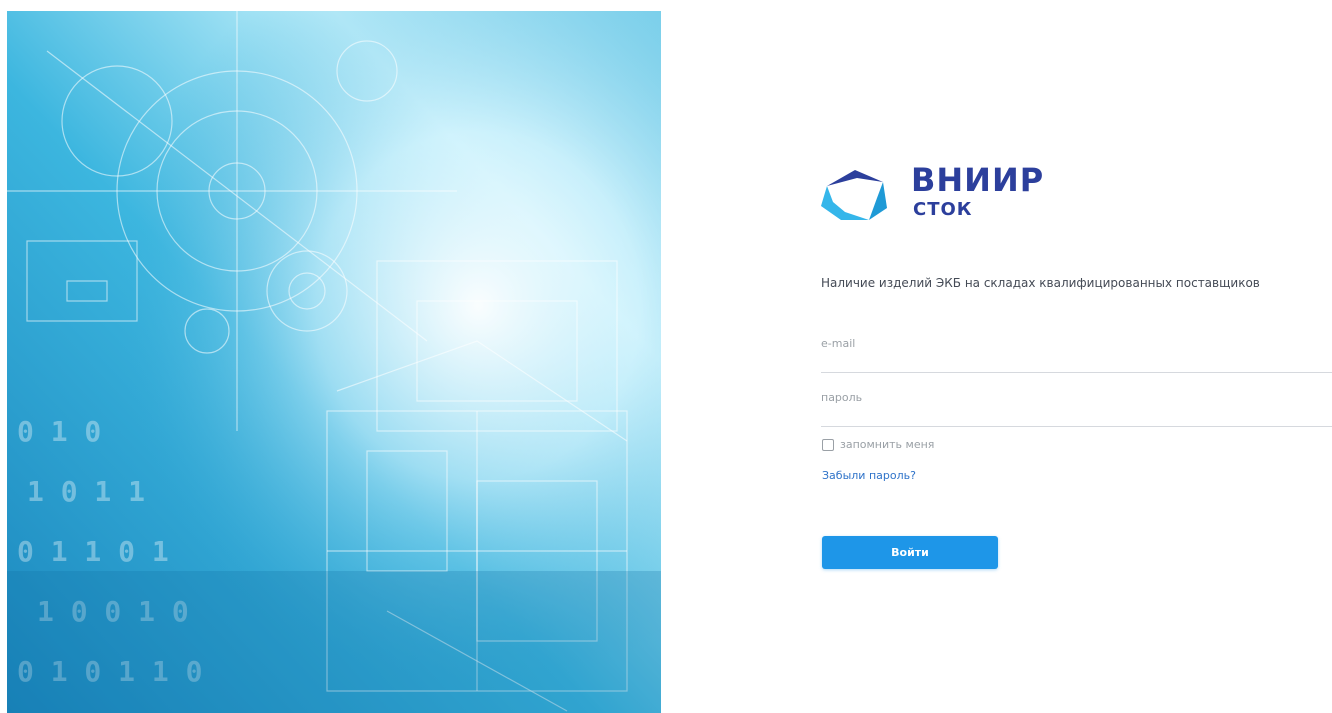  What do you see at coordinates (887, 444) in the screenshot?
I see `remember-label: запомнить меня` at bounding box center [887, 444].